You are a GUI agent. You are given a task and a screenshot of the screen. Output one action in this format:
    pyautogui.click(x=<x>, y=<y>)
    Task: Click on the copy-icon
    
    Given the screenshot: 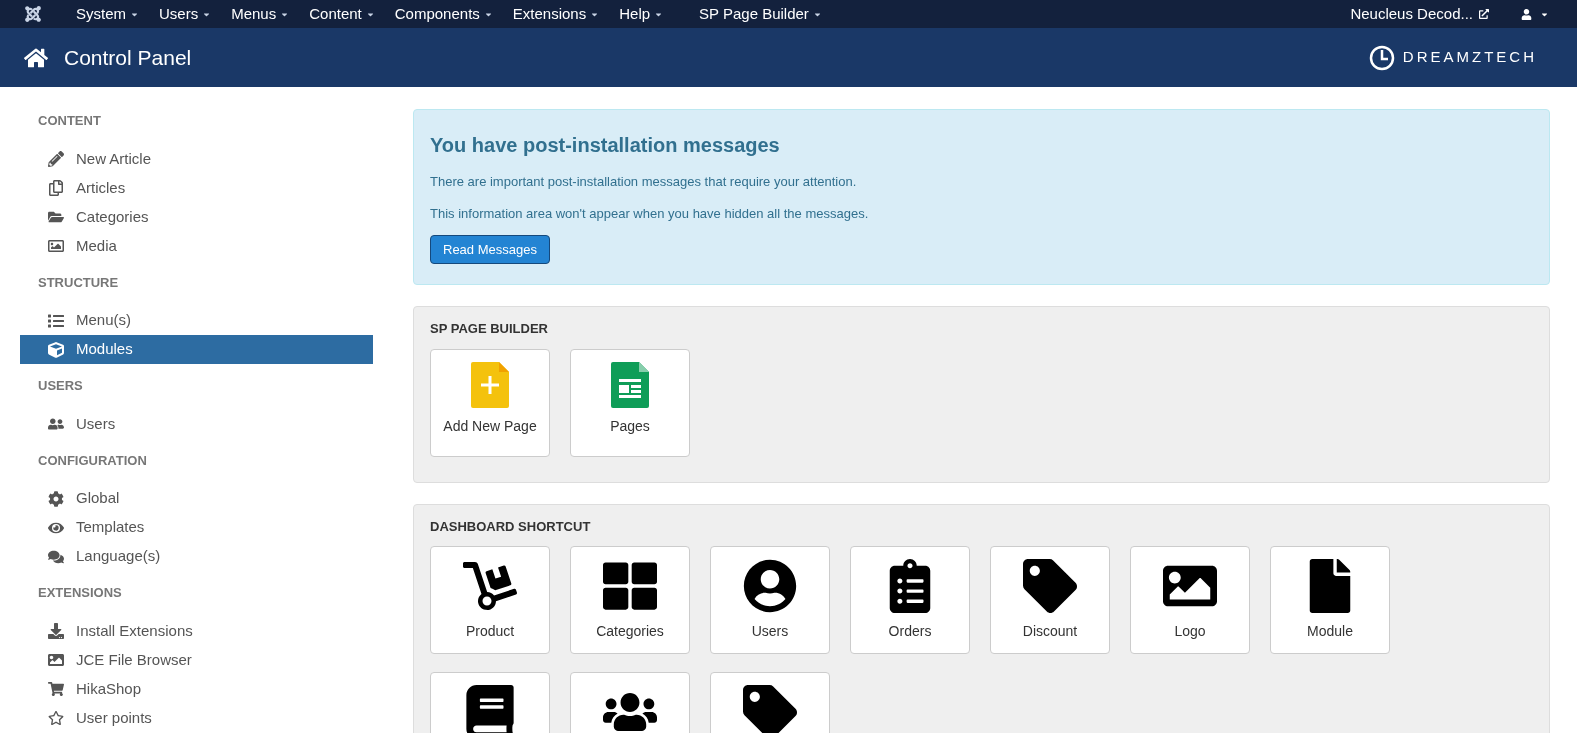 What is the action you would take?
    pyautogui.click(x=56, y=188)
    